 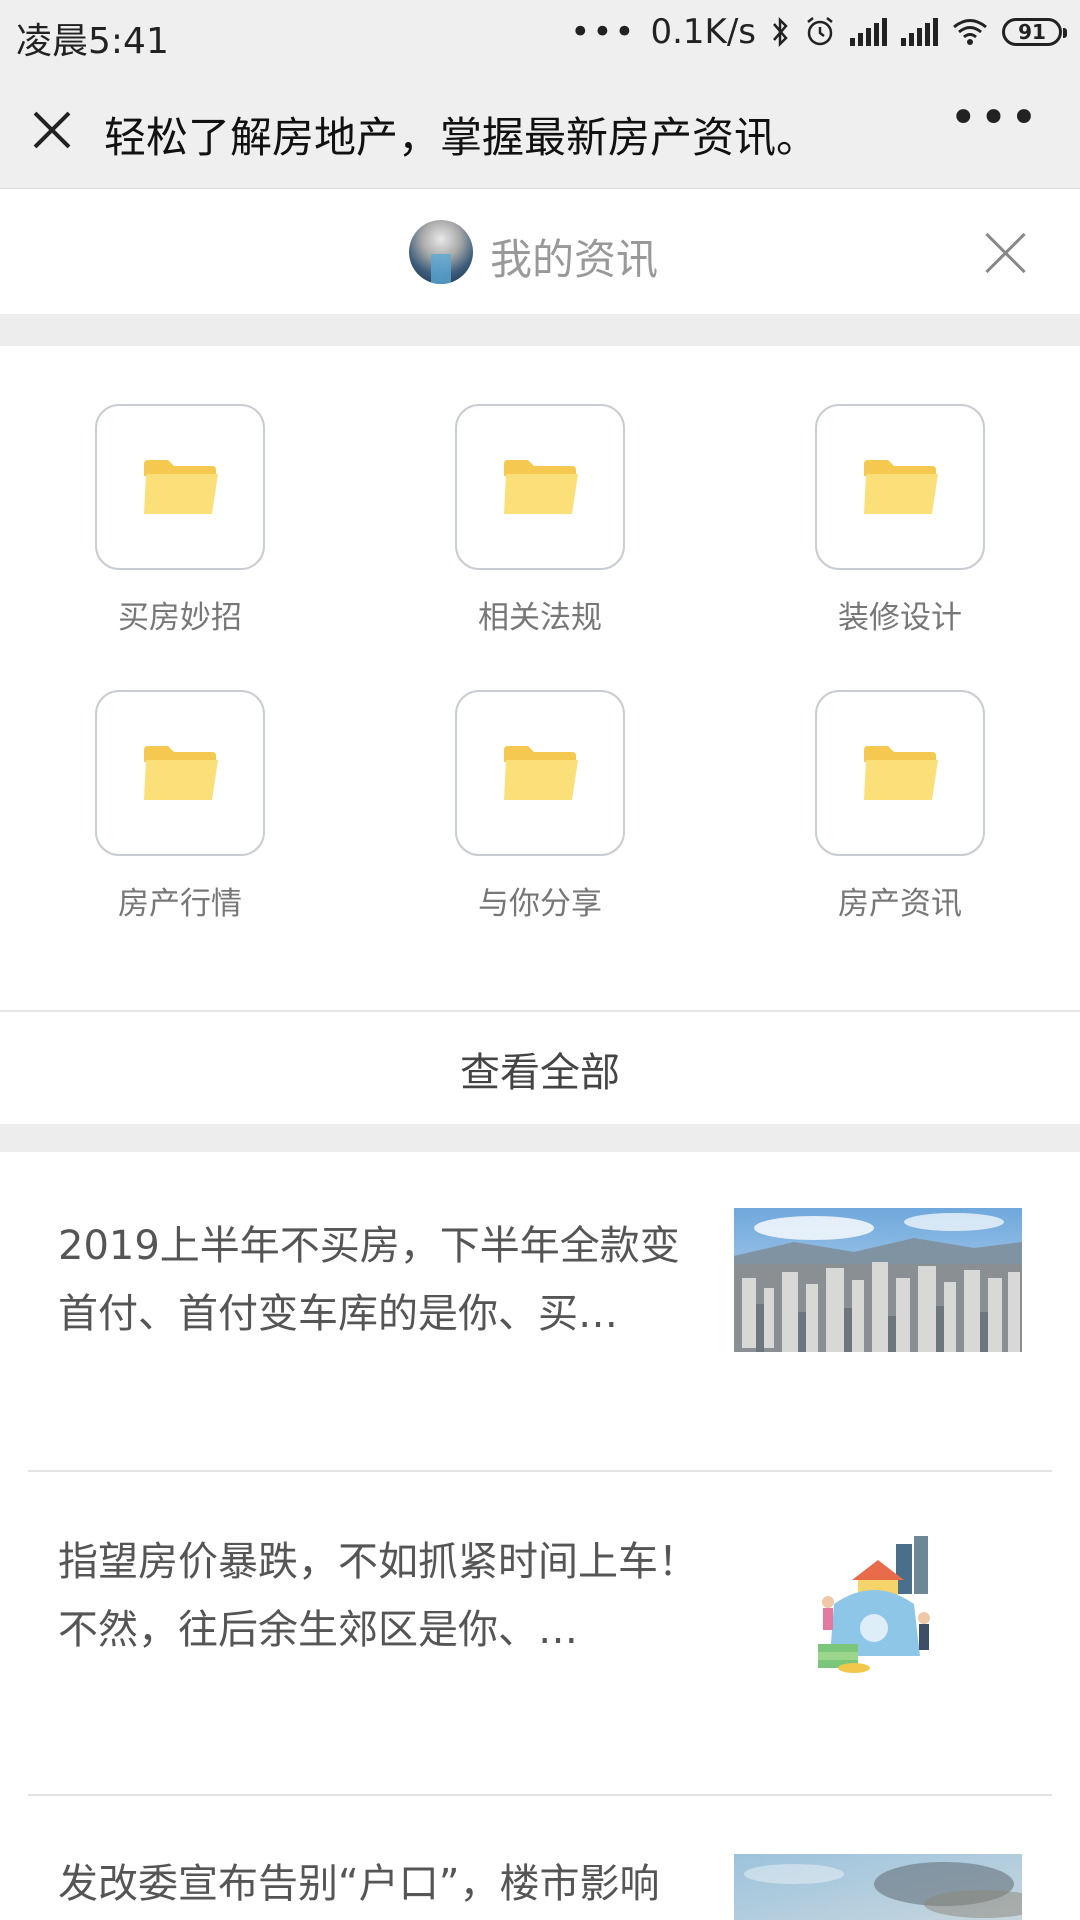 I want to click on battery-icon: 91, so click(x=1034, y=32).